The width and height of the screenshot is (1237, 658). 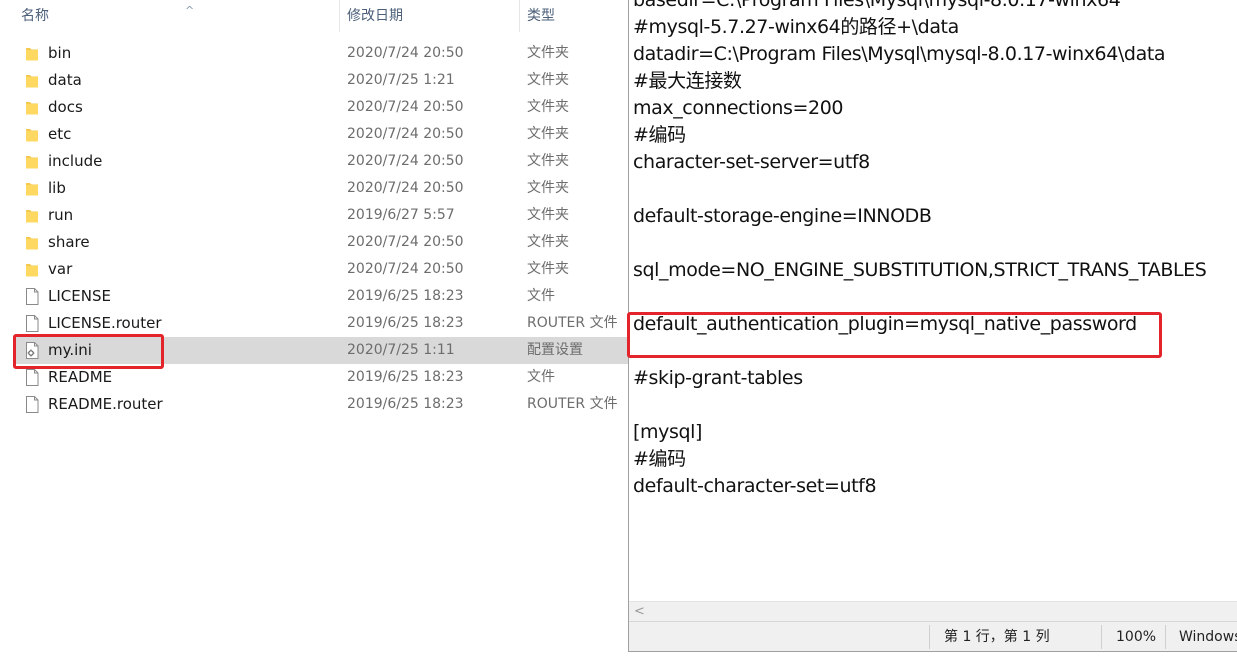 I want to click on column-header-type: 类型, so click(x=576, y=16).